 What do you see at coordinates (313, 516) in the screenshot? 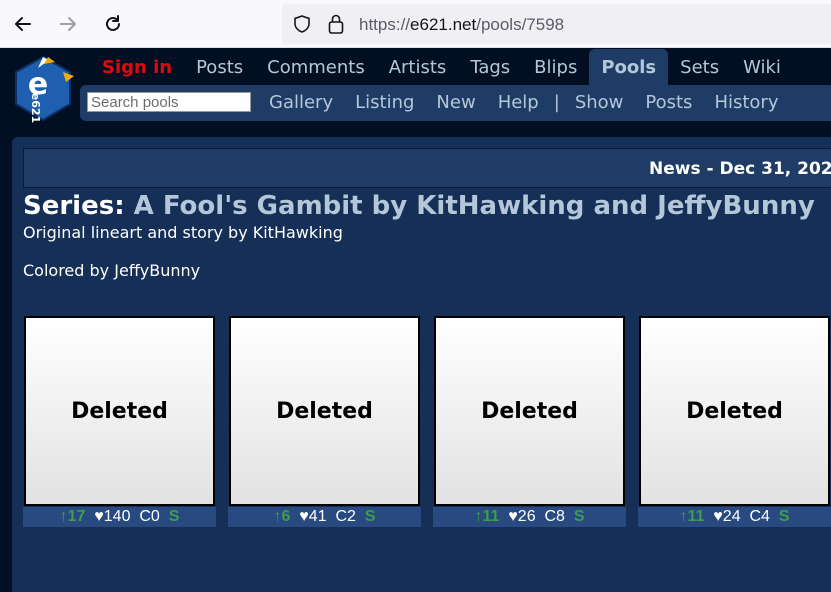
I see `favorites: ♥41` at bounding box center [313, 516].